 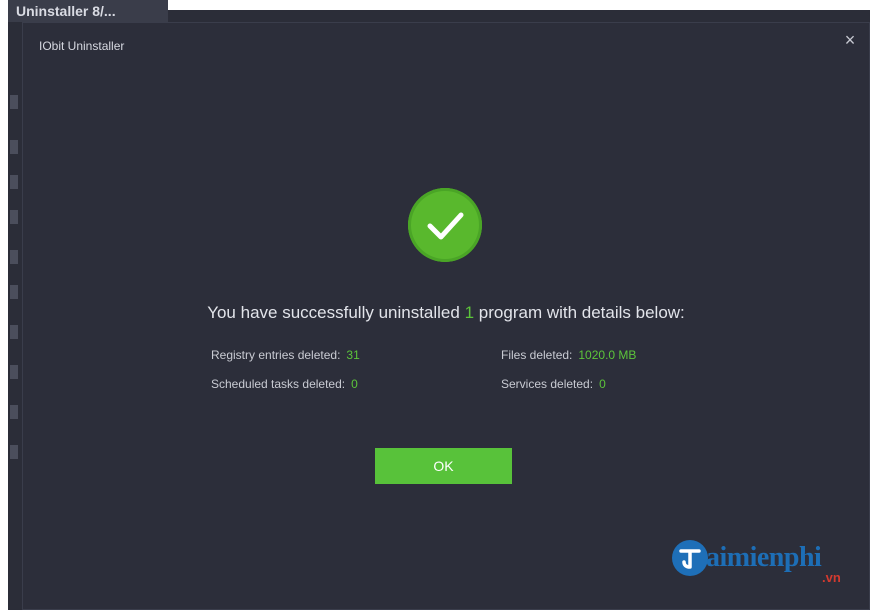 I want to click on close-icon: ×, so click(x=850, y=40).